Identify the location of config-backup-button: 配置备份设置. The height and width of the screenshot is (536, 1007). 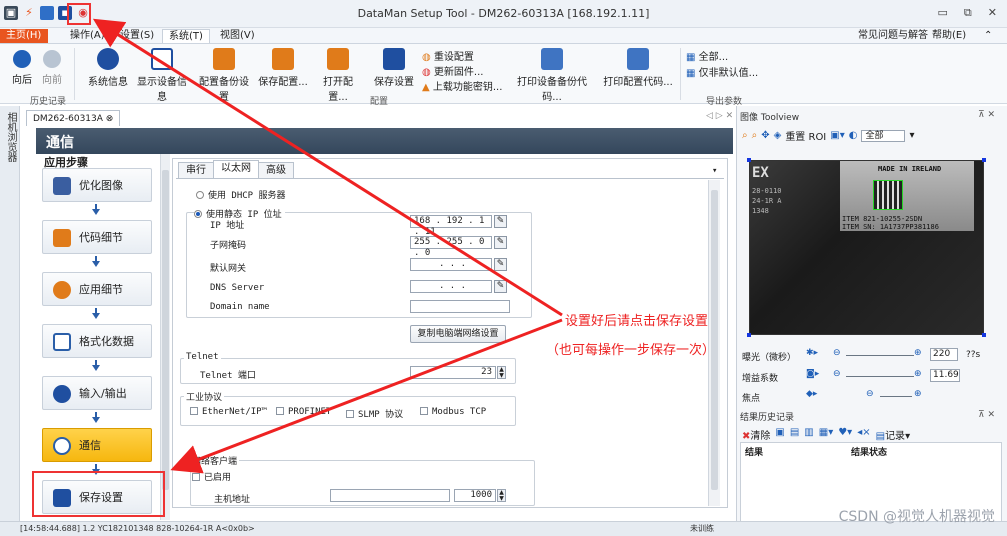
(224, 75).